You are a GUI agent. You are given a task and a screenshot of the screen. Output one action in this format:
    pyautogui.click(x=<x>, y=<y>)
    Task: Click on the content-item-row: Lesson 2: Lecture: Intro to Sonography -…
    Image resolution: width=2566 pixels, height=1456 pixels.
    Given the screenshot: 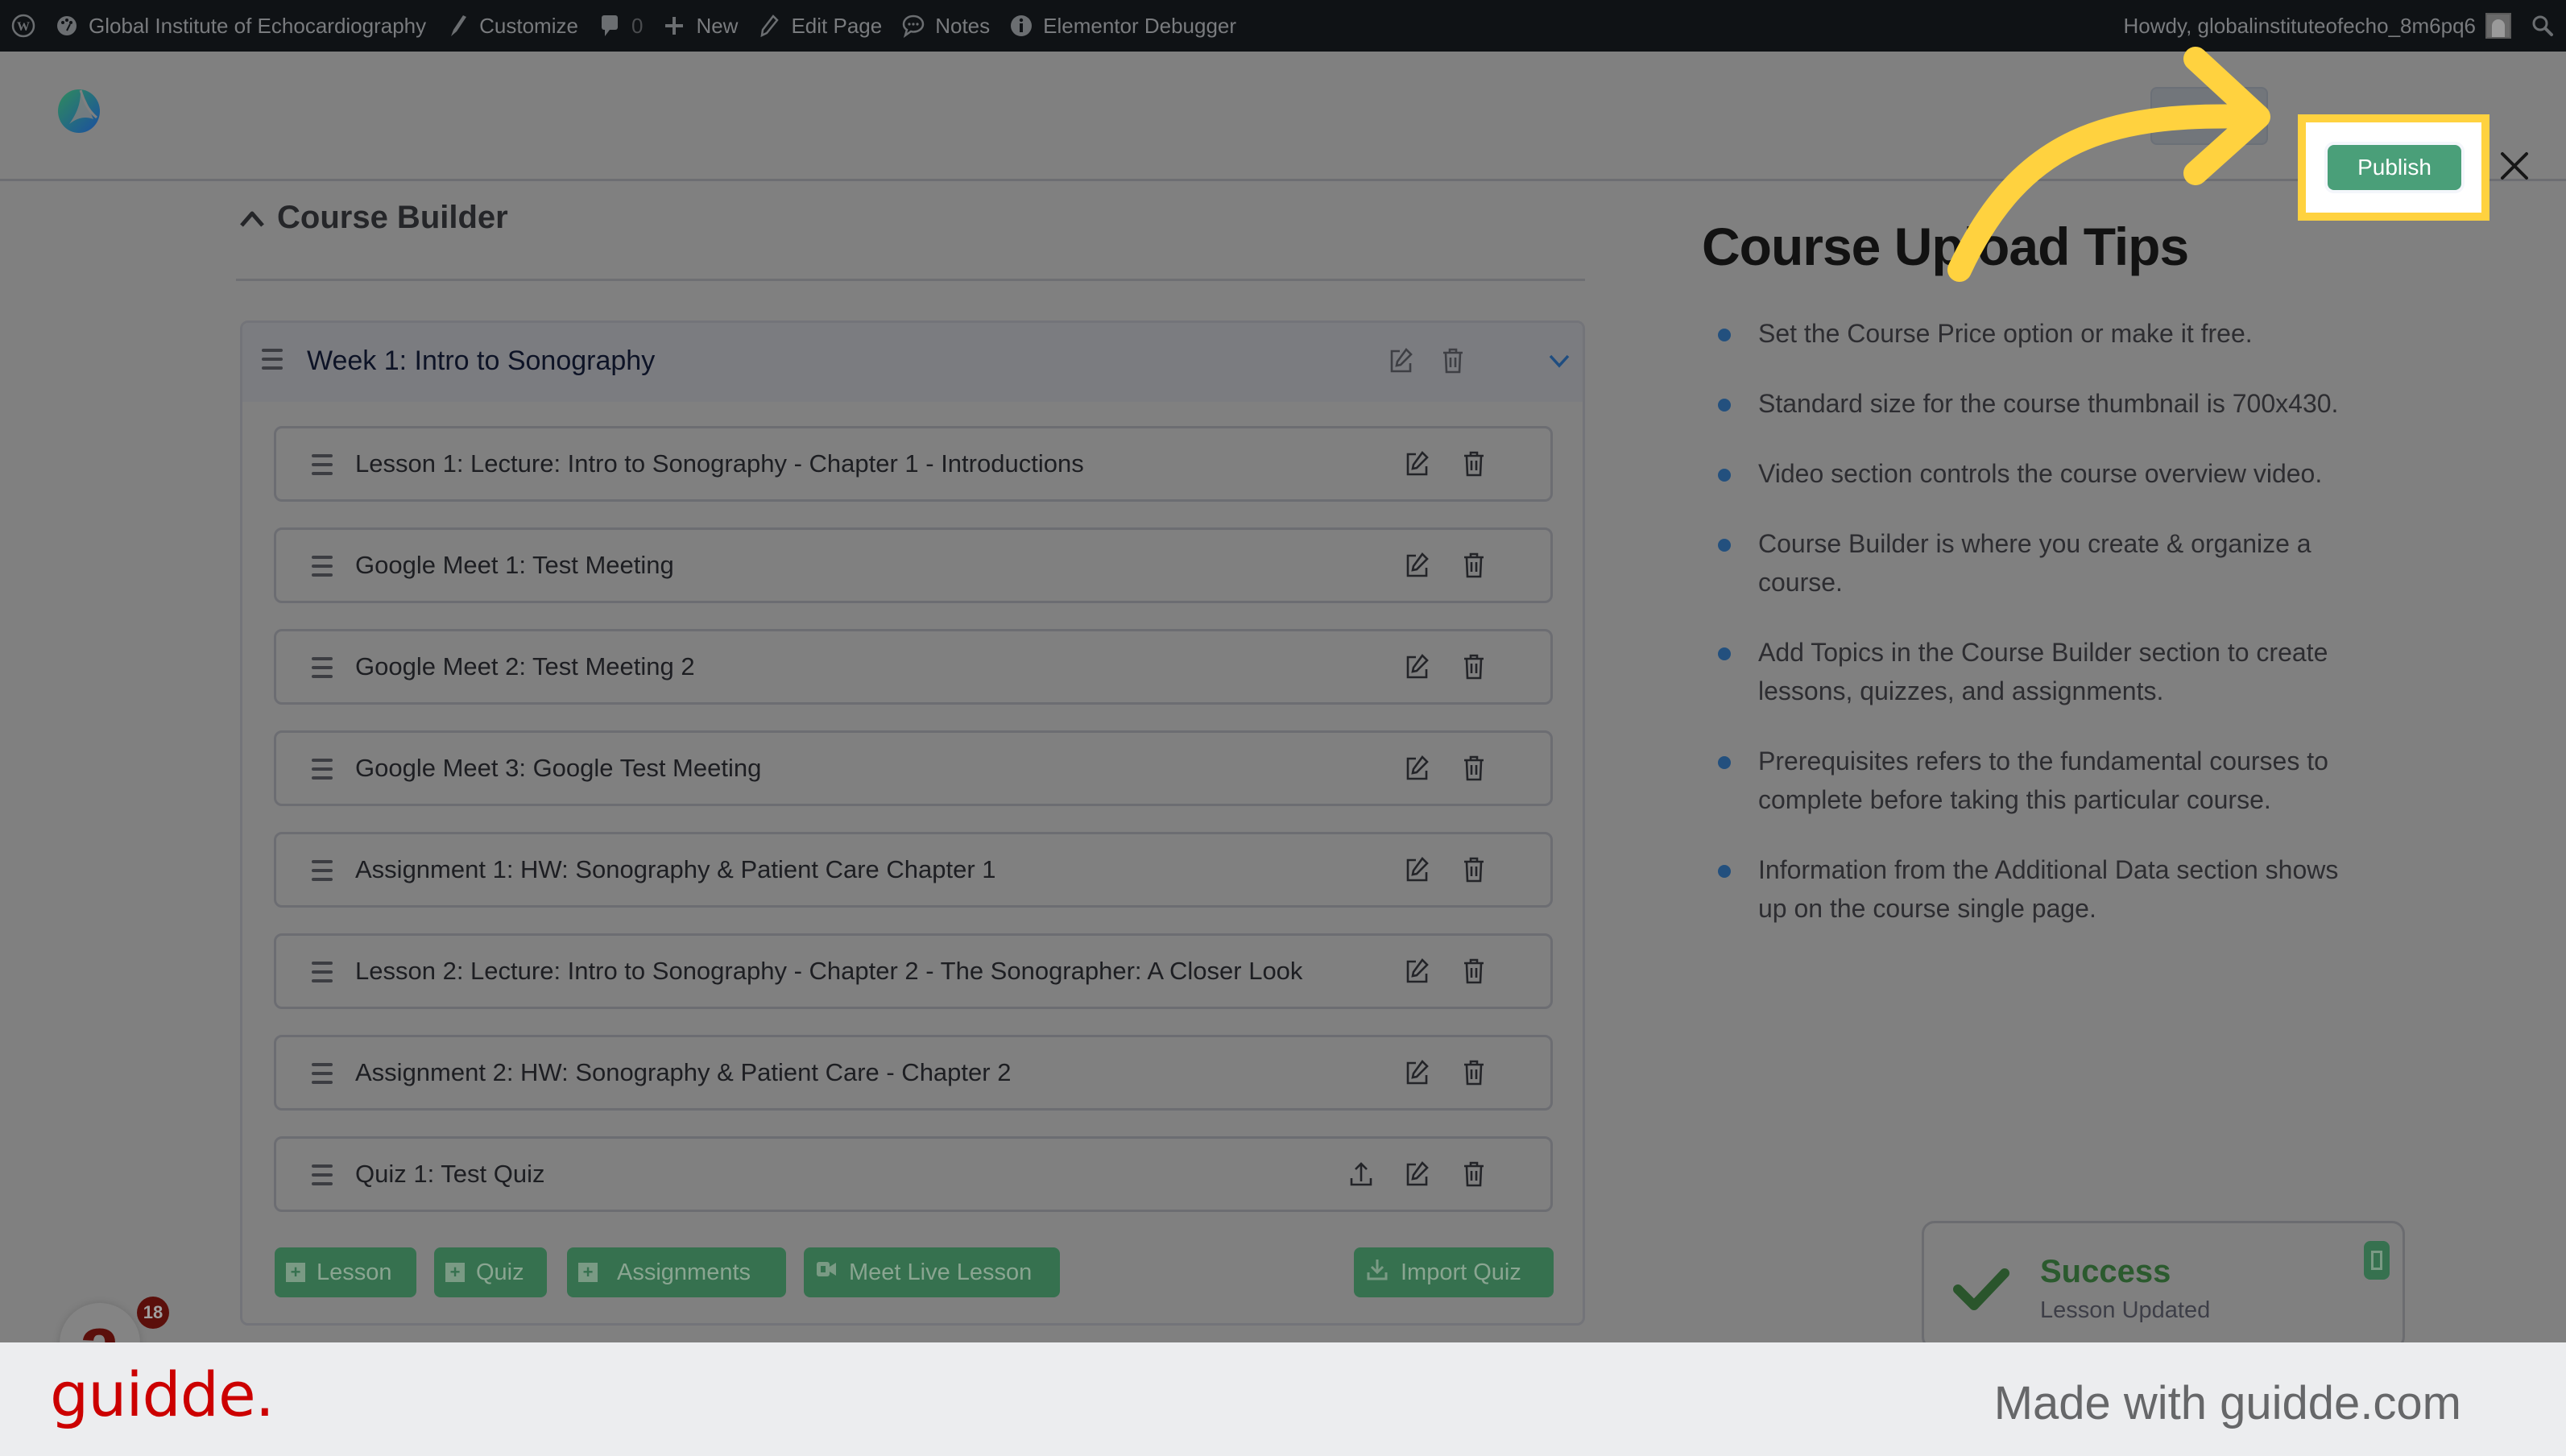 What is the action you would take?
    pyautogui.click(x=913, y=971)
    